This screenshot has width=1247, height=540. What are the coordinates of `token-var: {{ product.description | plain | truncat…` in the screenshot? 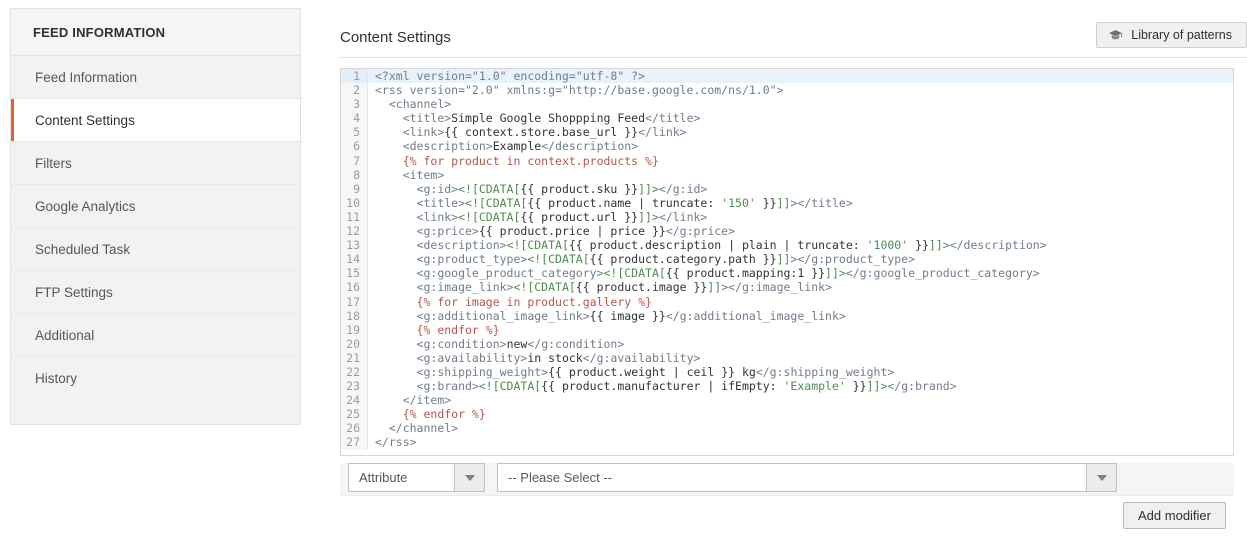 It's located at (717, 245).